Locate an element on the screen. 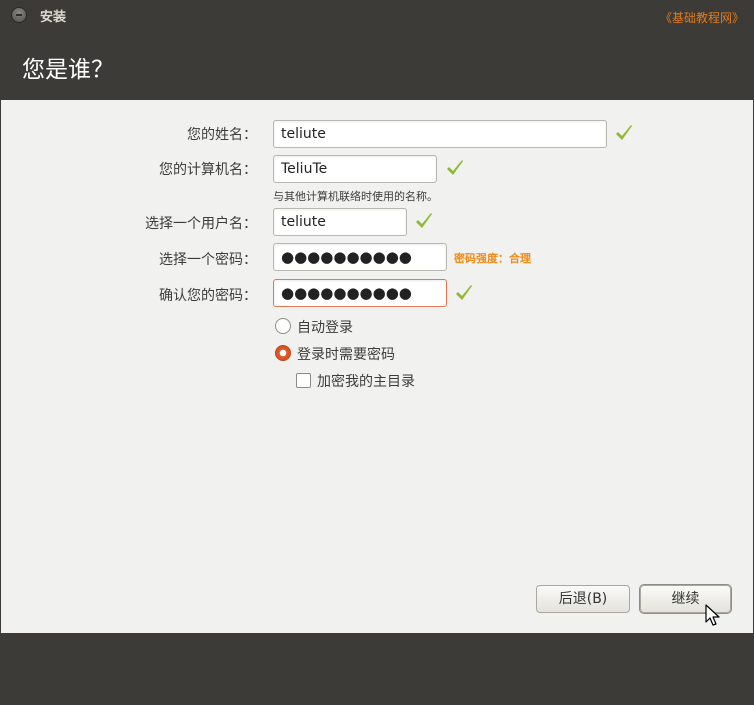 The height and width of the screenshot is (705, 754). encrypt-home-checkbox is located at coordinates (303, 380).